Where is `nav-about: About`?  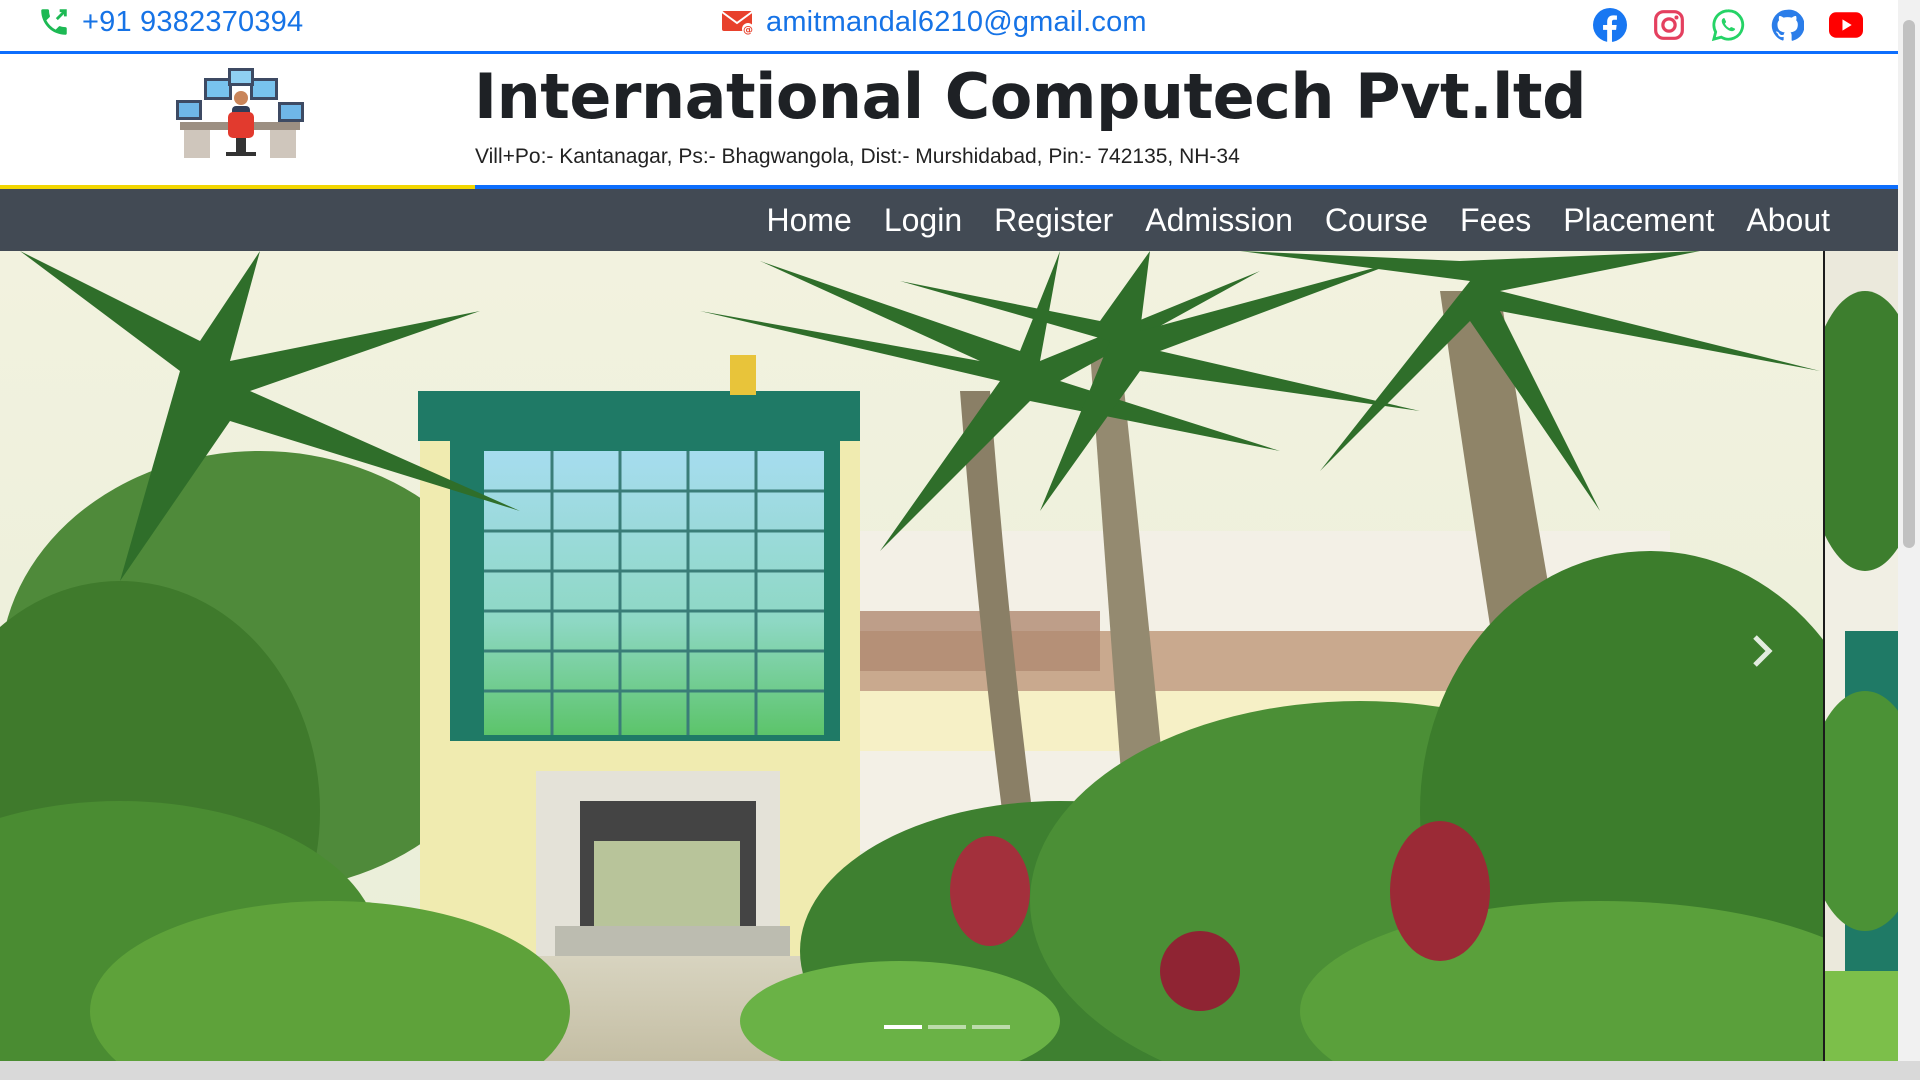 nav-about: About is located at coordinates (1788, 220).